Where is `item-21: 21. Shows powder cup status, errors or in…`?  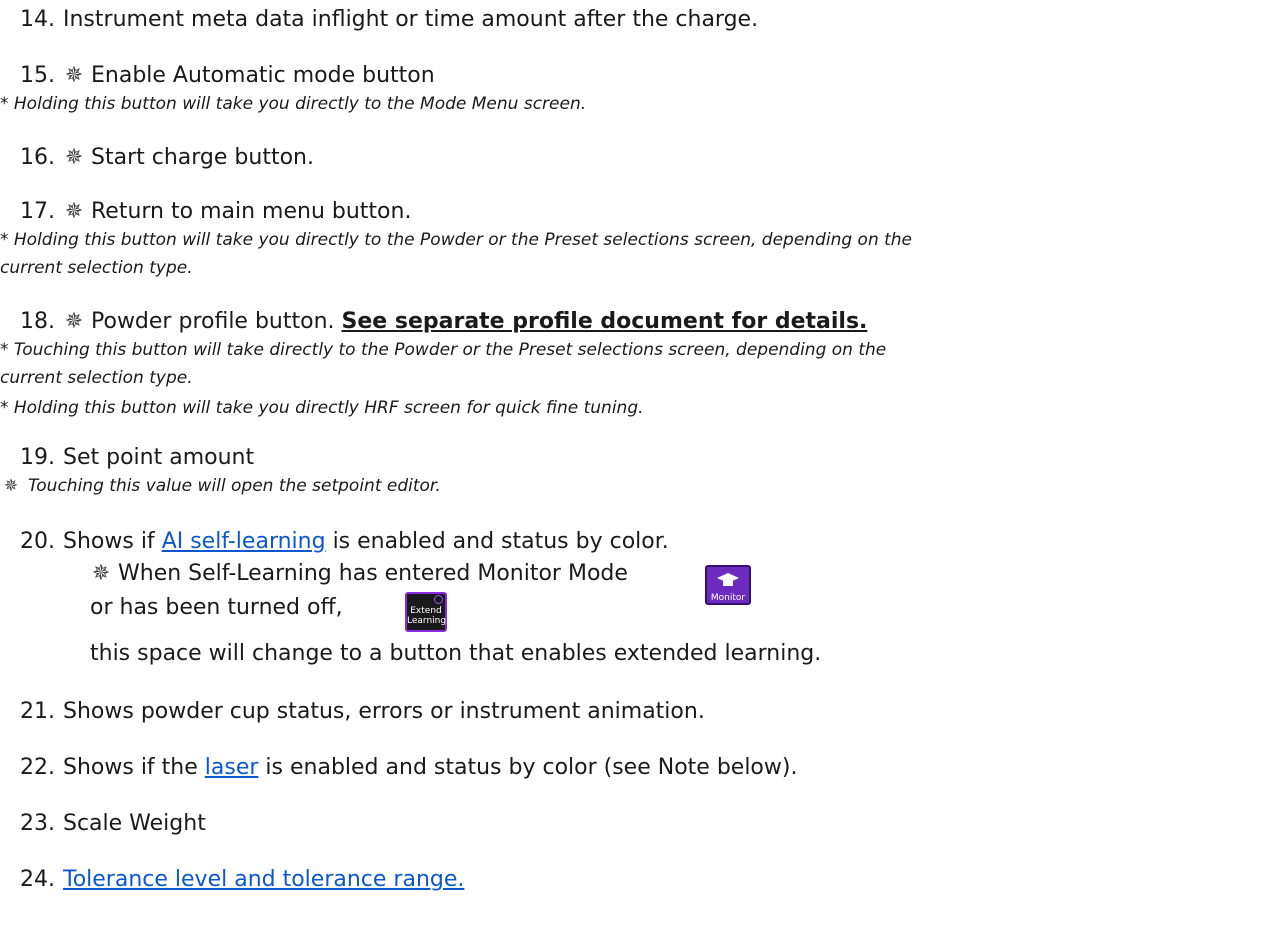 item-21: 21. Shows powder cup status, errors or in… is located at coordinates (362, 711).